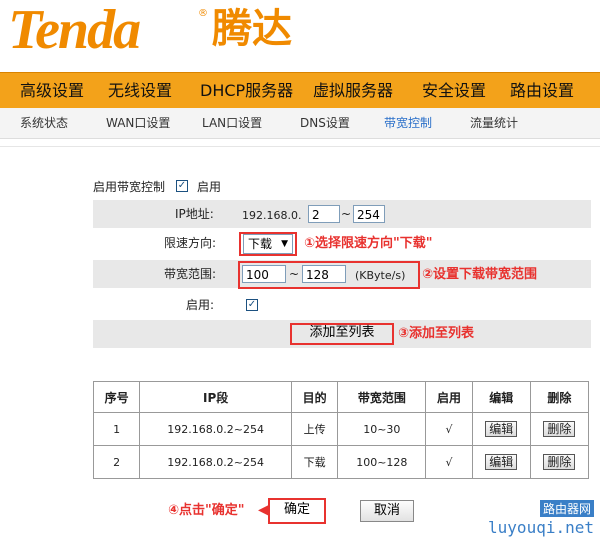 This screenshot has width=600, height=545. I want to click on tenda-logo-cn: 腾达, so click(252, 29).